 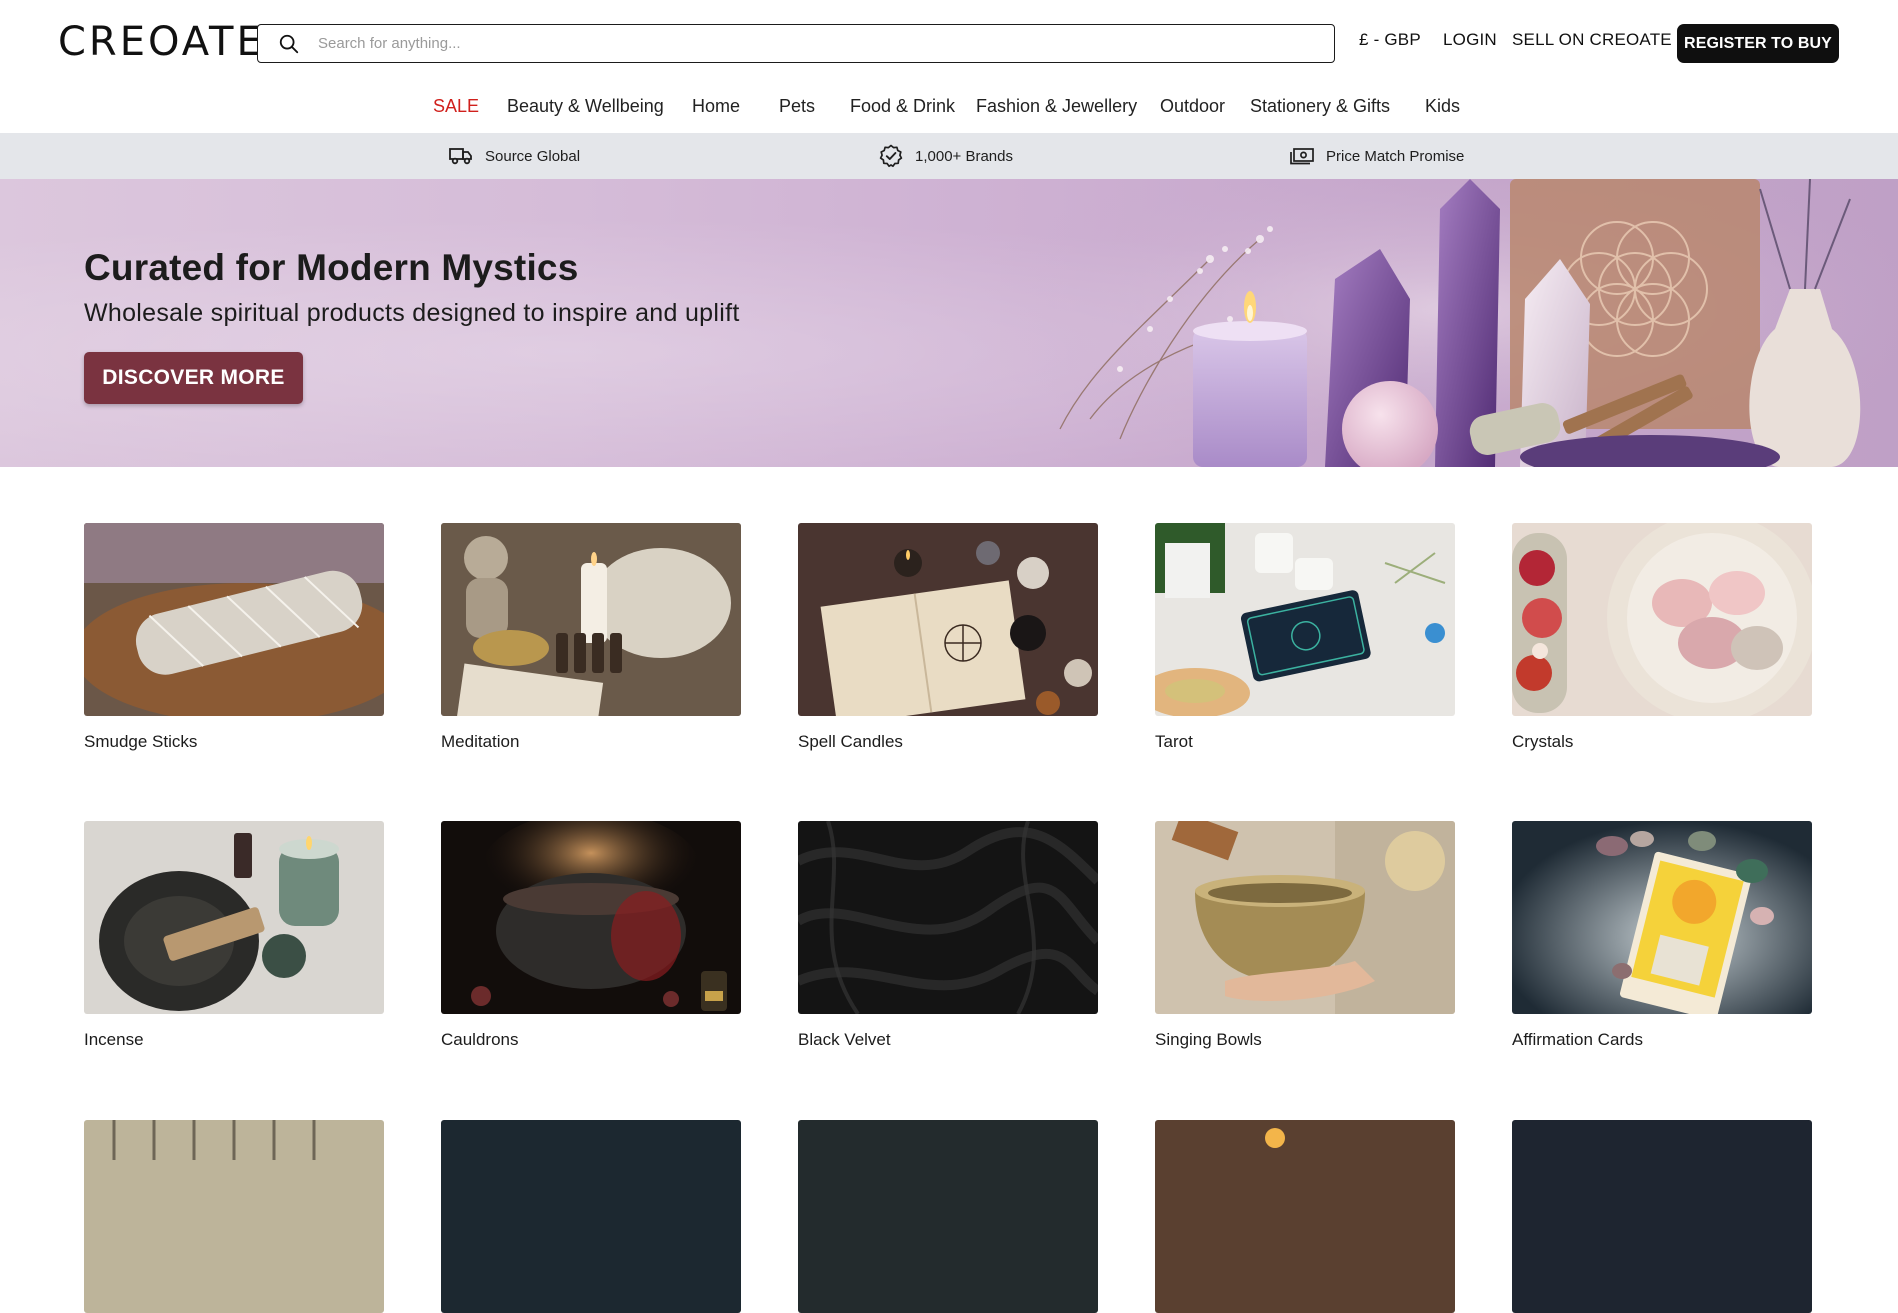 I want to click on nav-item-beauty-wellbeing: Beauty & Wellbeing, so click(x=585, y=106).